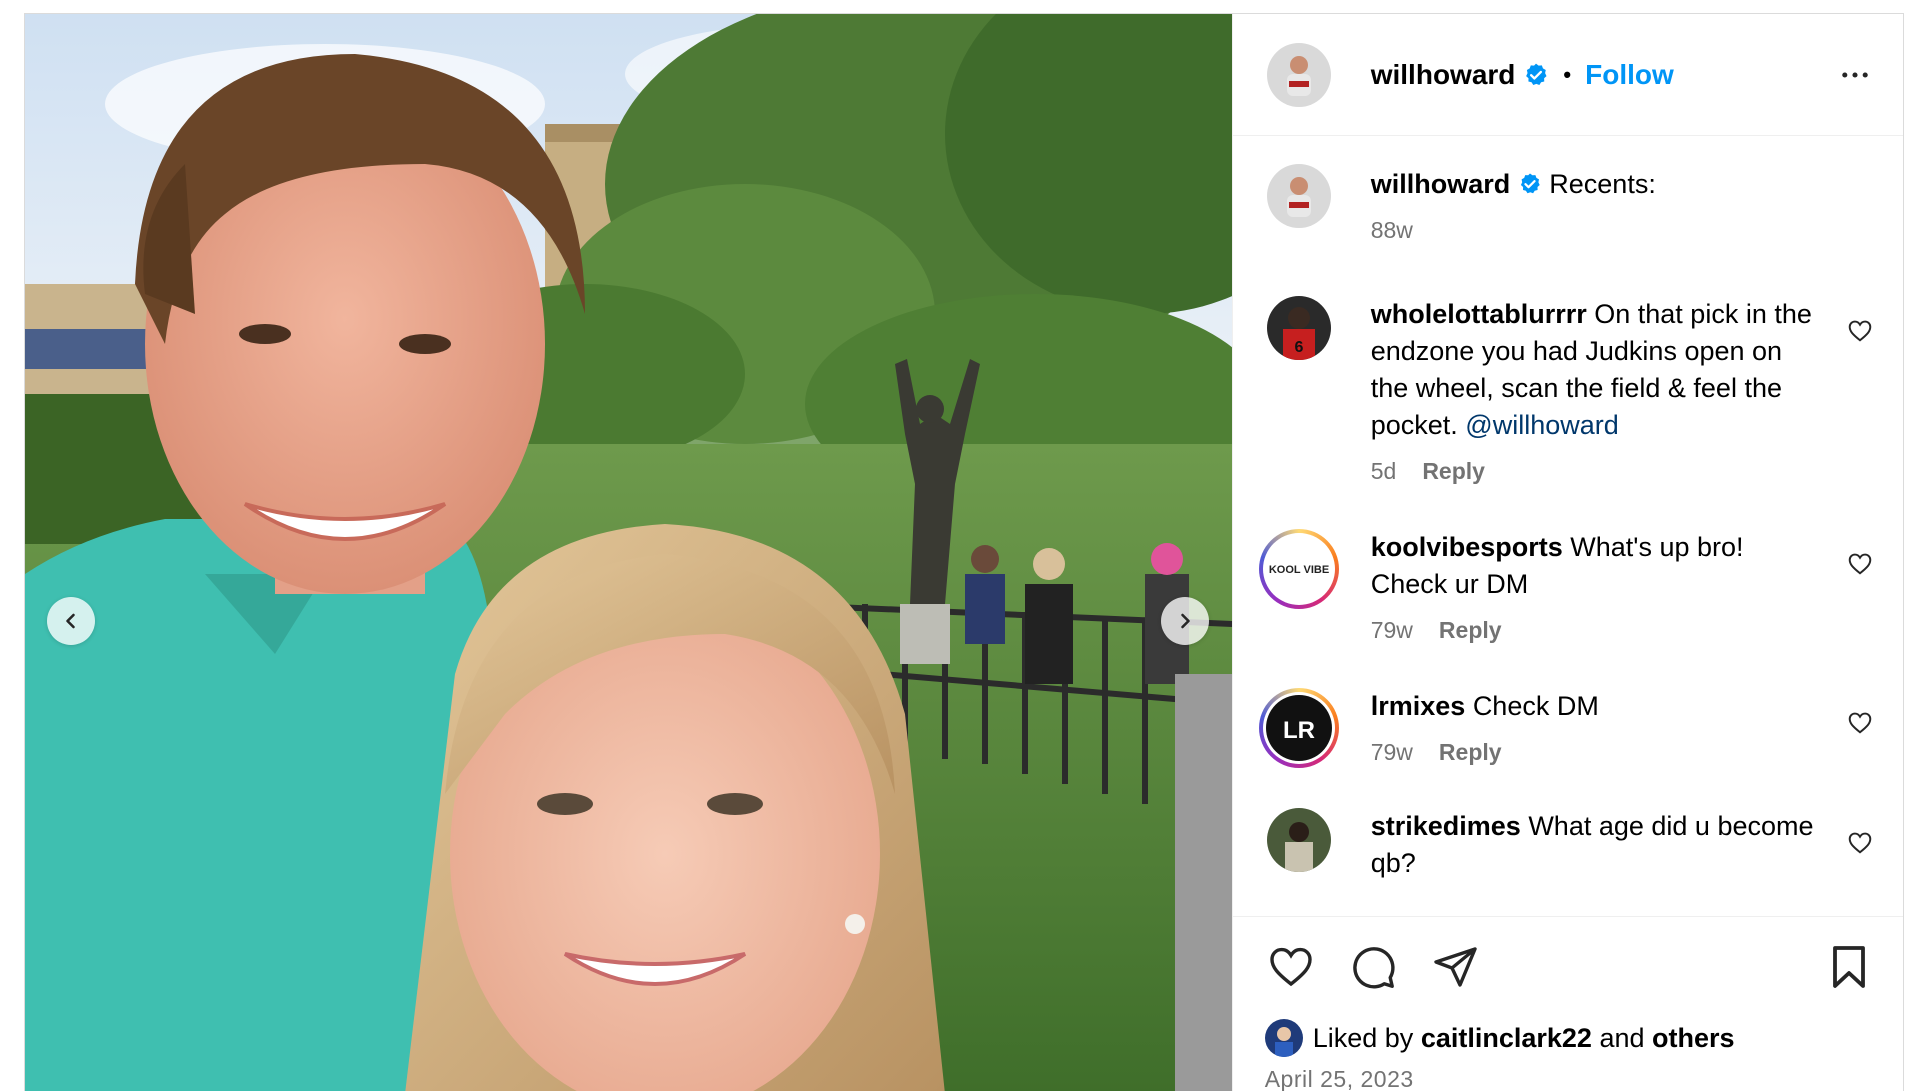 This screenshot has width=1920, height=1091. I want to click on more-options-button, so click(1855, 75).